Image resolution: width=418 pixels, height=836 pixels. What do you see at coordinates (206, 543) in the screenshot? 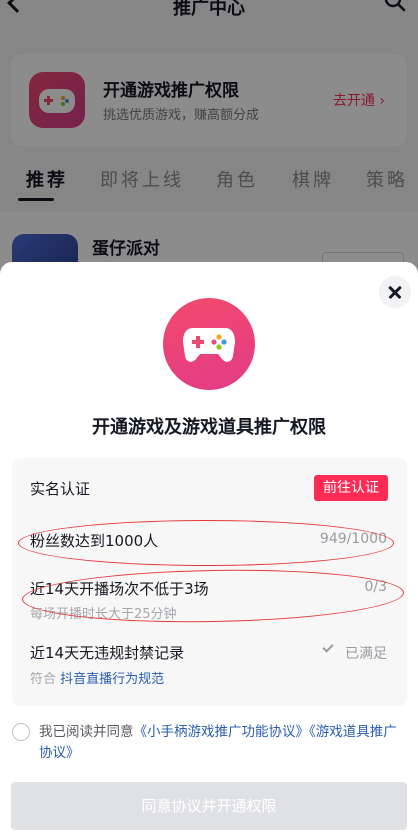
I see `annotation-ellipse` at bounding box center [206, 543].